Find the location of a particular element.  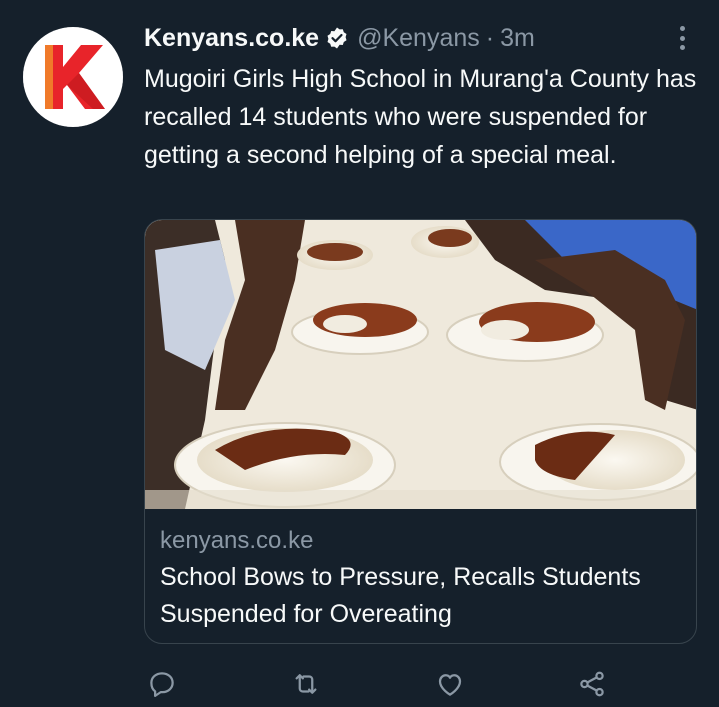

verified-badge-icon is located at coordinates (337, 38).